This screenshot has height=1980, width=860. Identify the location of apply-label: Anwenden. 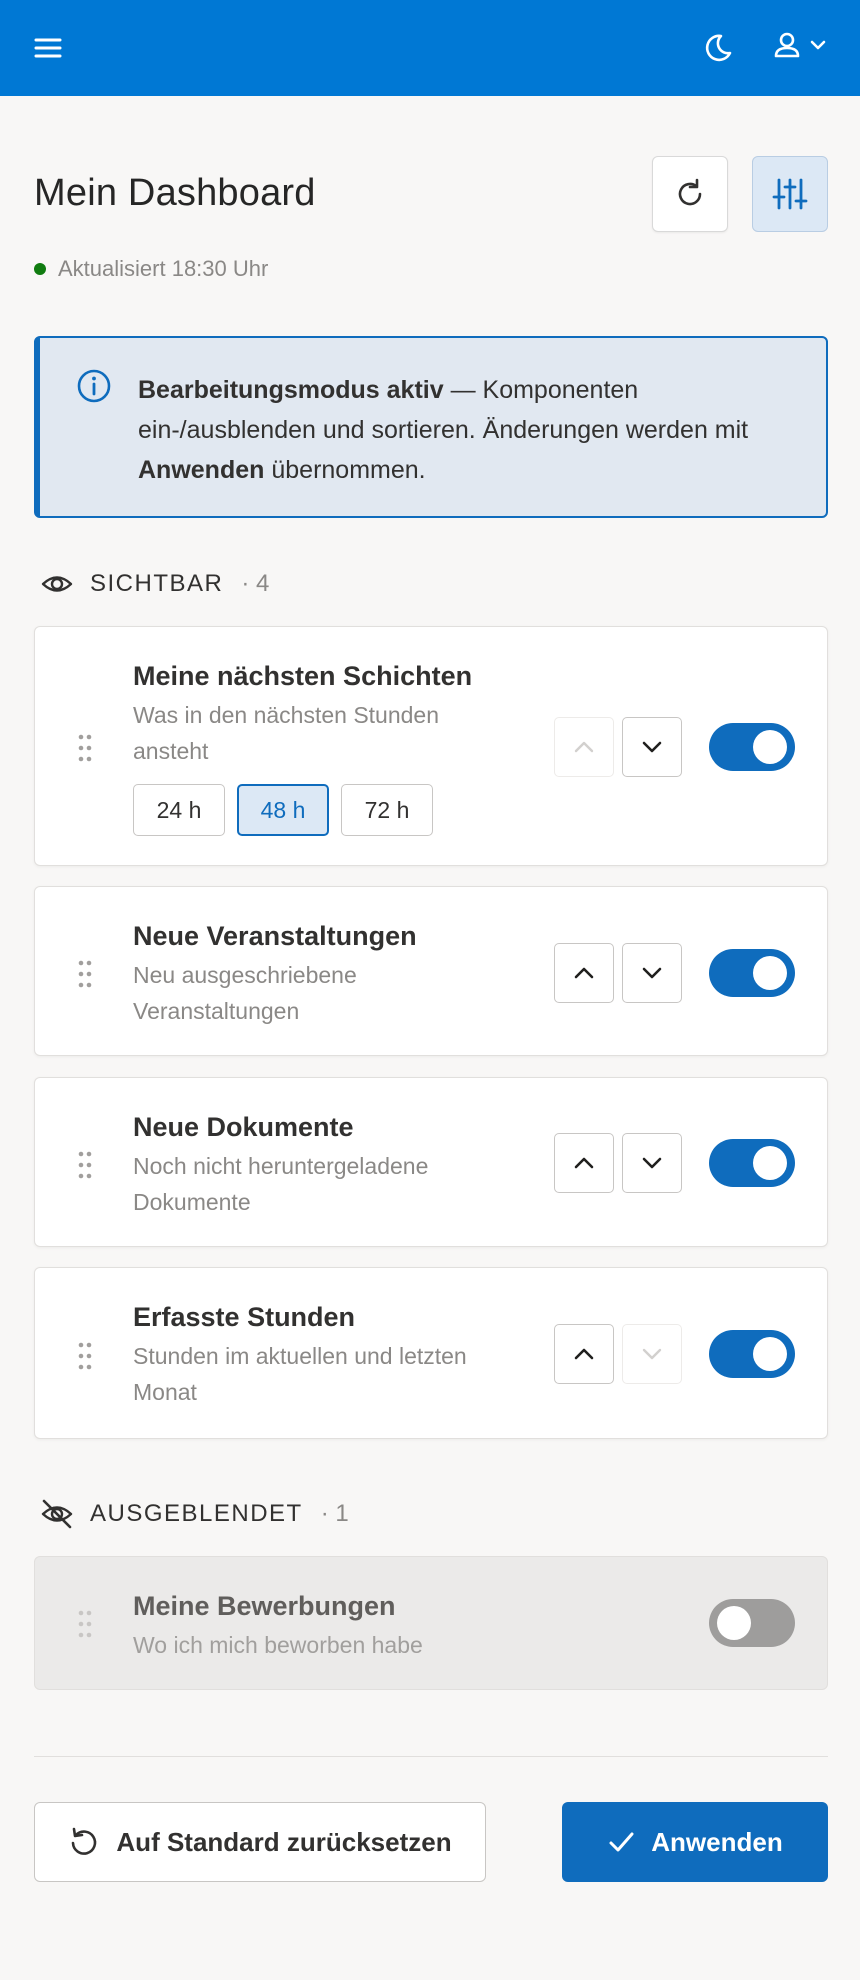
(717, 1841).